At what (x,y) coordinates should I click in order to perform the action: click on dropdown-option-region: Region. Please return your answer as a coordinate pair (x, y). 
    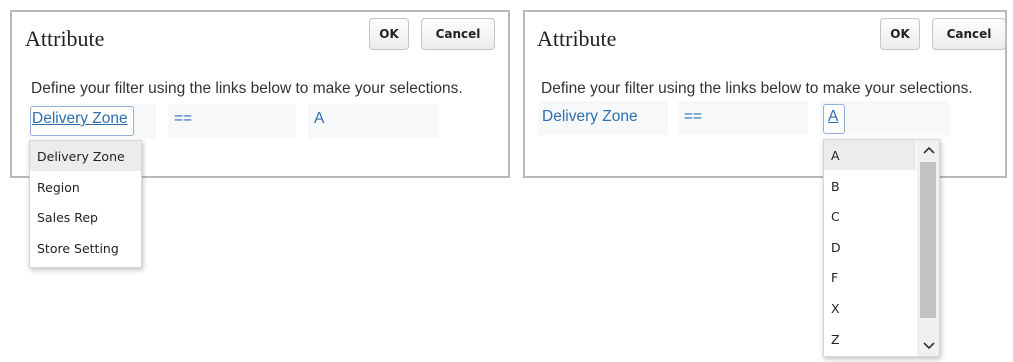
    Looking at the image, I should click on (85, 187).